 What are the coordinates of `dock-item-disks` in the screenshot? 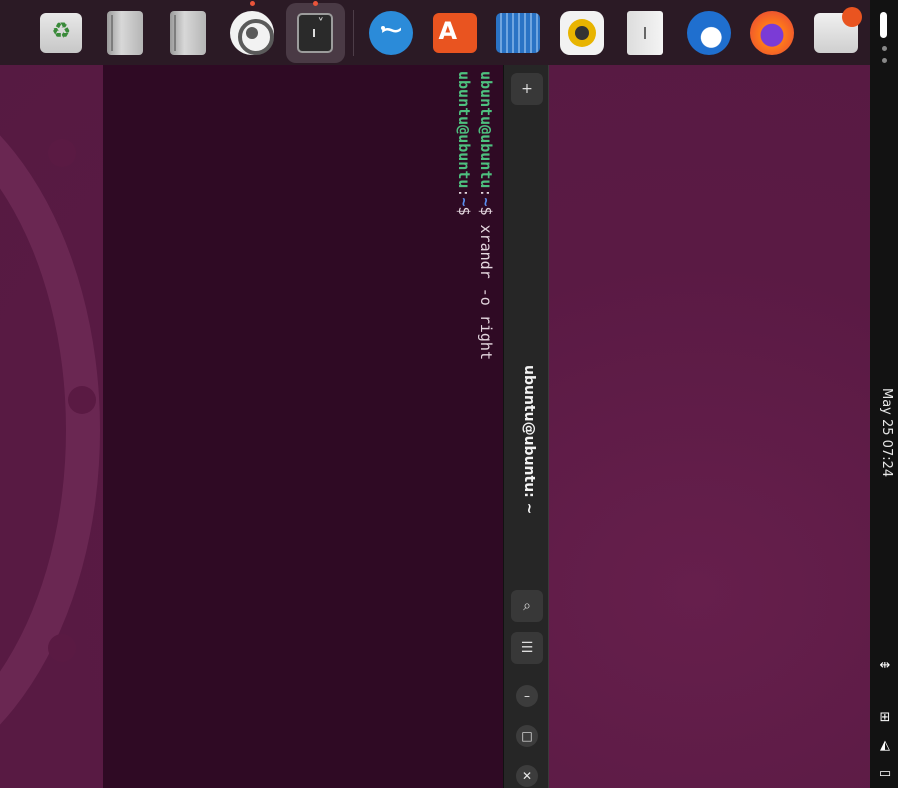 It's located at (836, 33).